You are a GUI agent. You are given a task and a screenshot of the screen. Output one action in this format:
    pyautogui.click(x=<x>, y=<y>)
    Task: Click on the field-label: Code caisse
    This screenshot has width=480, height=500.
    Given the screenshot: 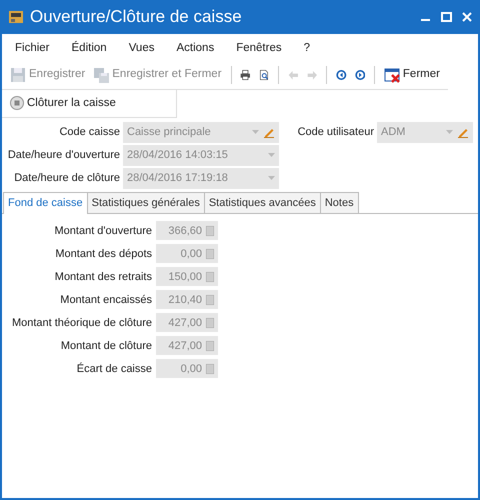 What is the action you would take?
    pyautogui.click(x=89, y=132)
    